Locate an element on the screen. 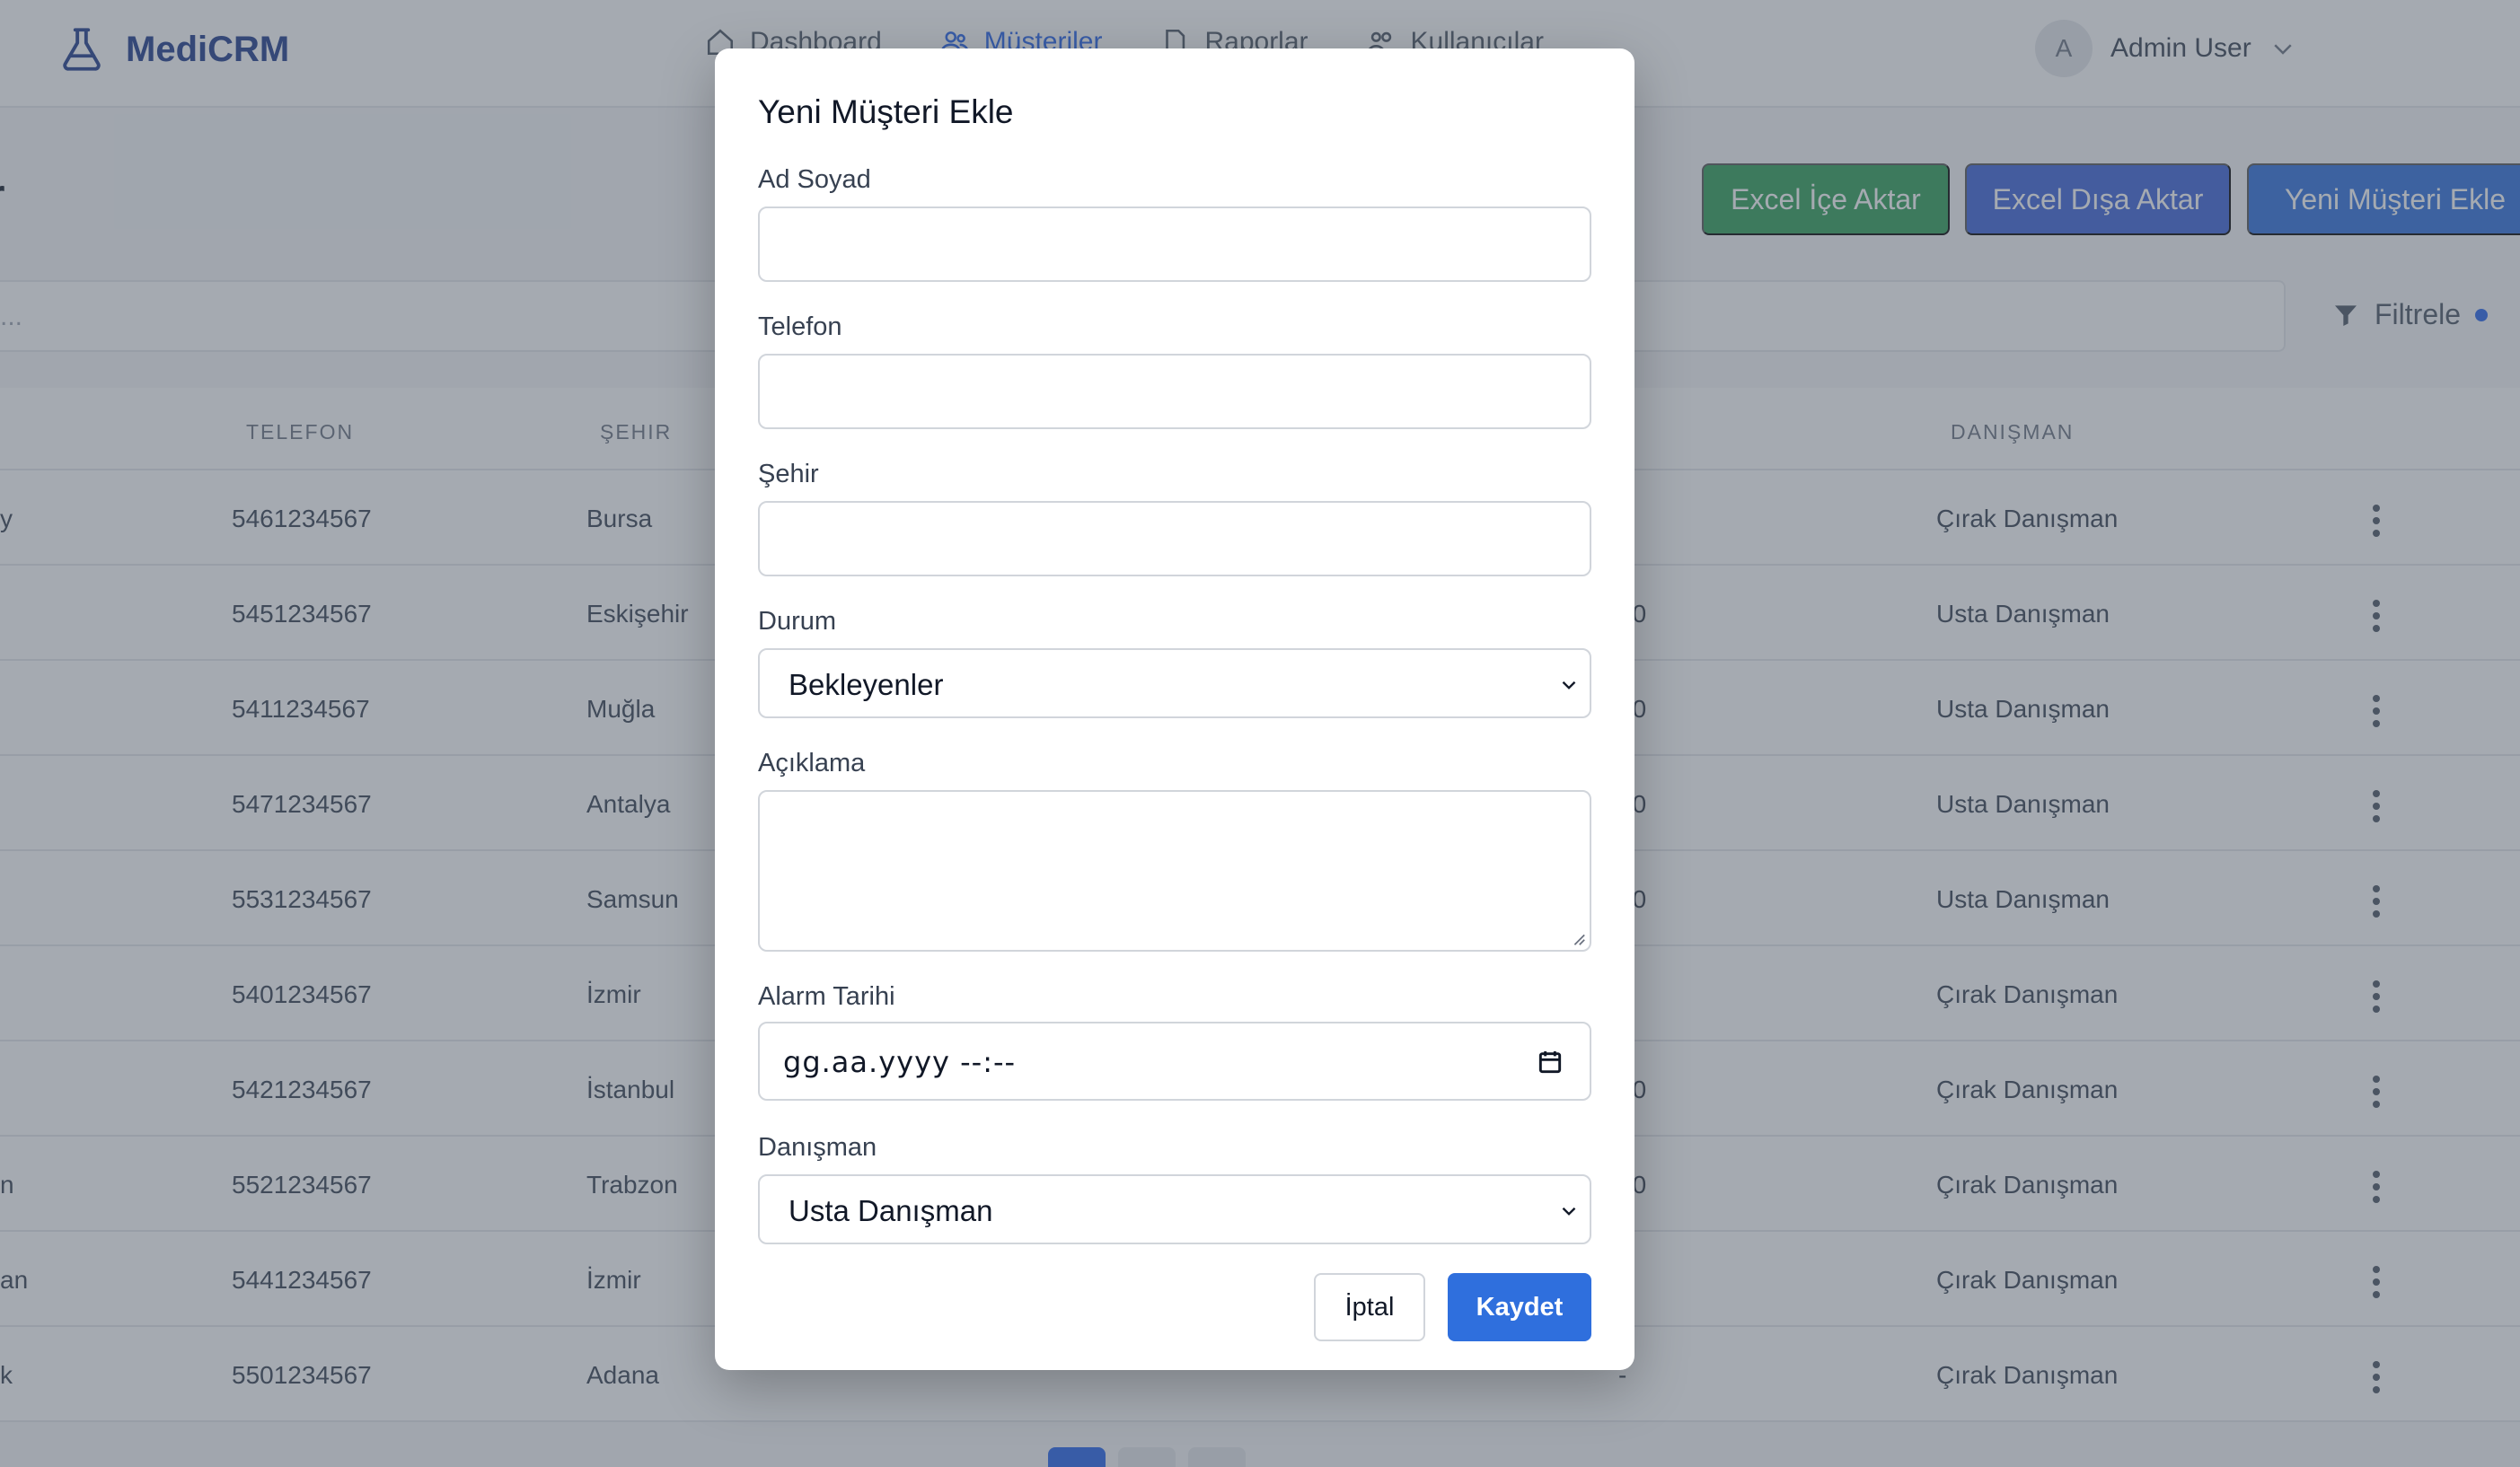 The width and height of the screenshot is (2520, 1467). status-select-value: Bekleyenler is located at coordinates (866, 684).